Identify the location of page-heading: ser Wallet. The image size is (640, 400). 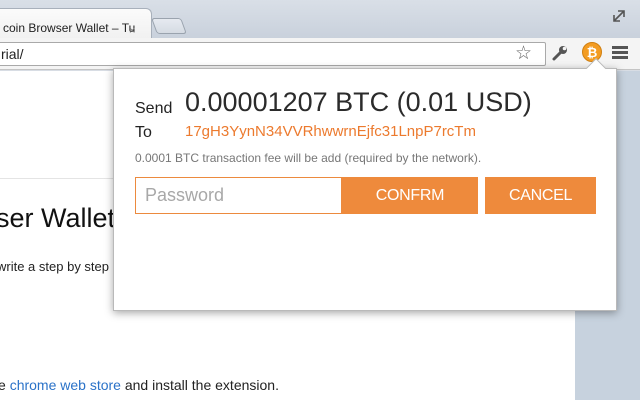
(58, 218).